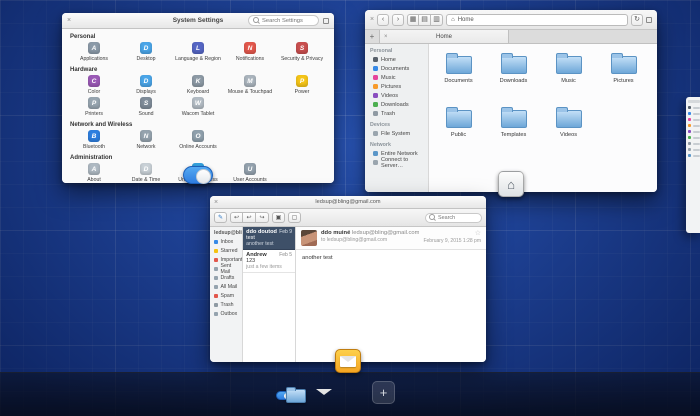  I want to click on mail-folder-item: All Mail, so click(226, 286).